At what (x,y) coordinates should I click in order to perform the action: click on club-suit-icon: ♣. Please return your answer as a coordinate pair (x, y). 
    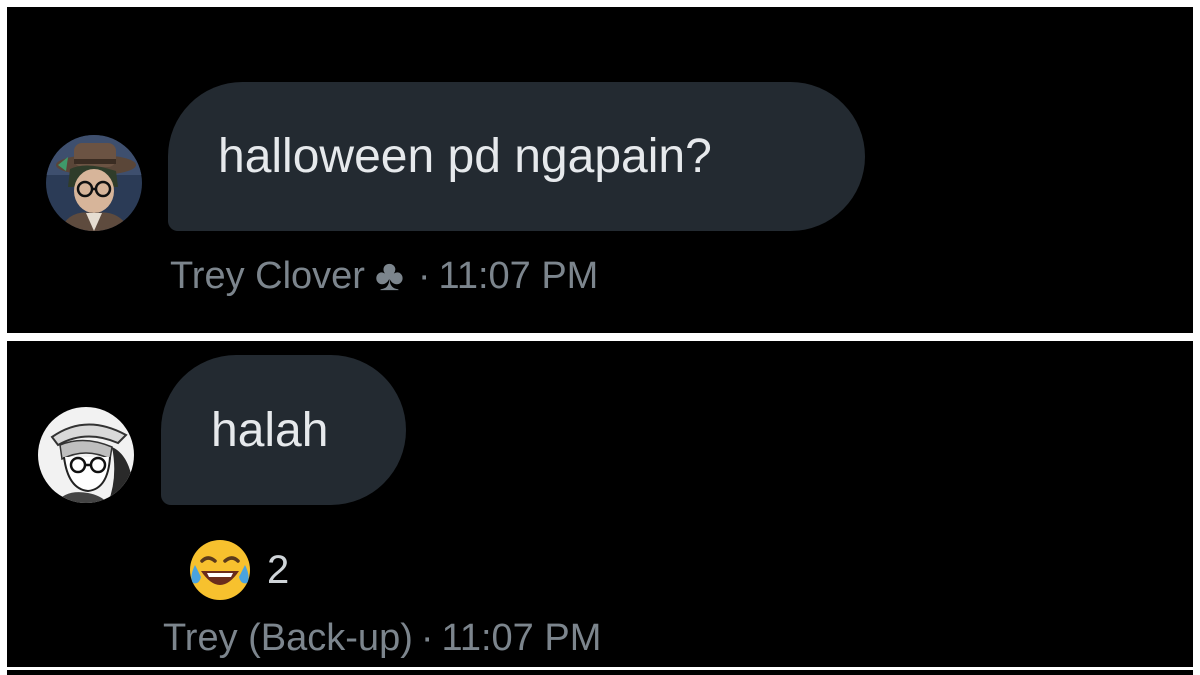
    Looking at the image, I should click on (389, 275).